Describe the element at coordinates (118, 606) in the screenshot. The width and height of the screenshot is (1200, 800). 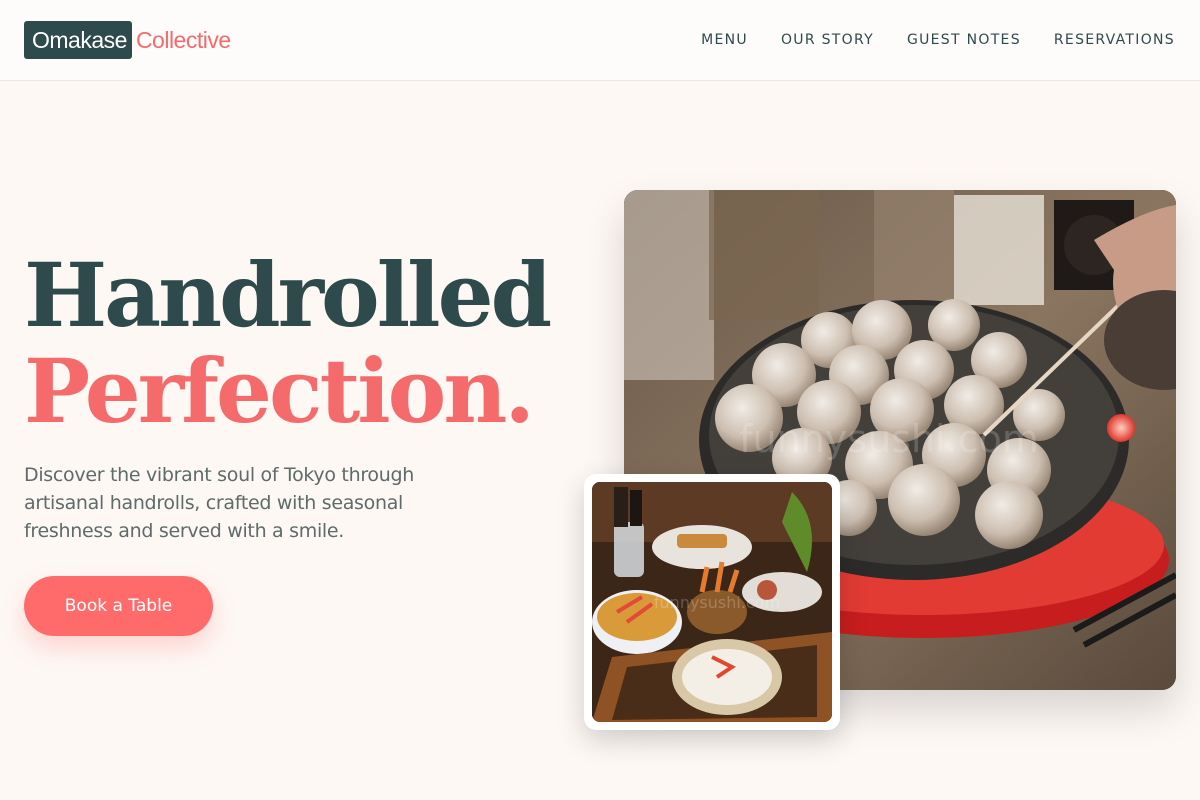
I see `book-table-button: Book a Table` at that location.